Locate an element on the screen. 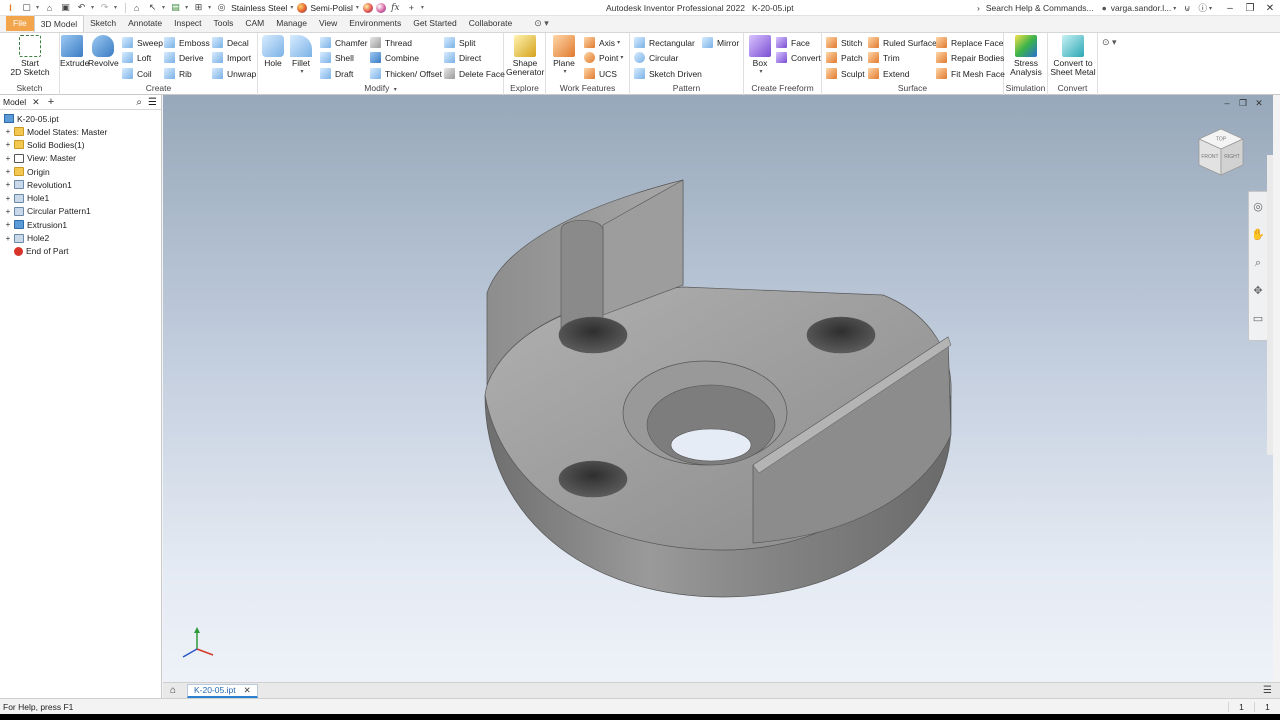  tab-view: View is located at coordinates (328, 23).